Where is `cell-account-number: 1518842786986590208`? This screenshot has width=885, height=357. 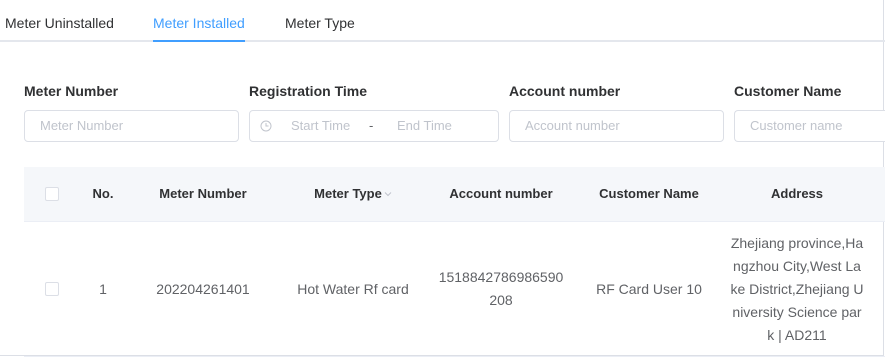
cell-account-number: 1518842786986590208 is located at coordinates (501, 288).